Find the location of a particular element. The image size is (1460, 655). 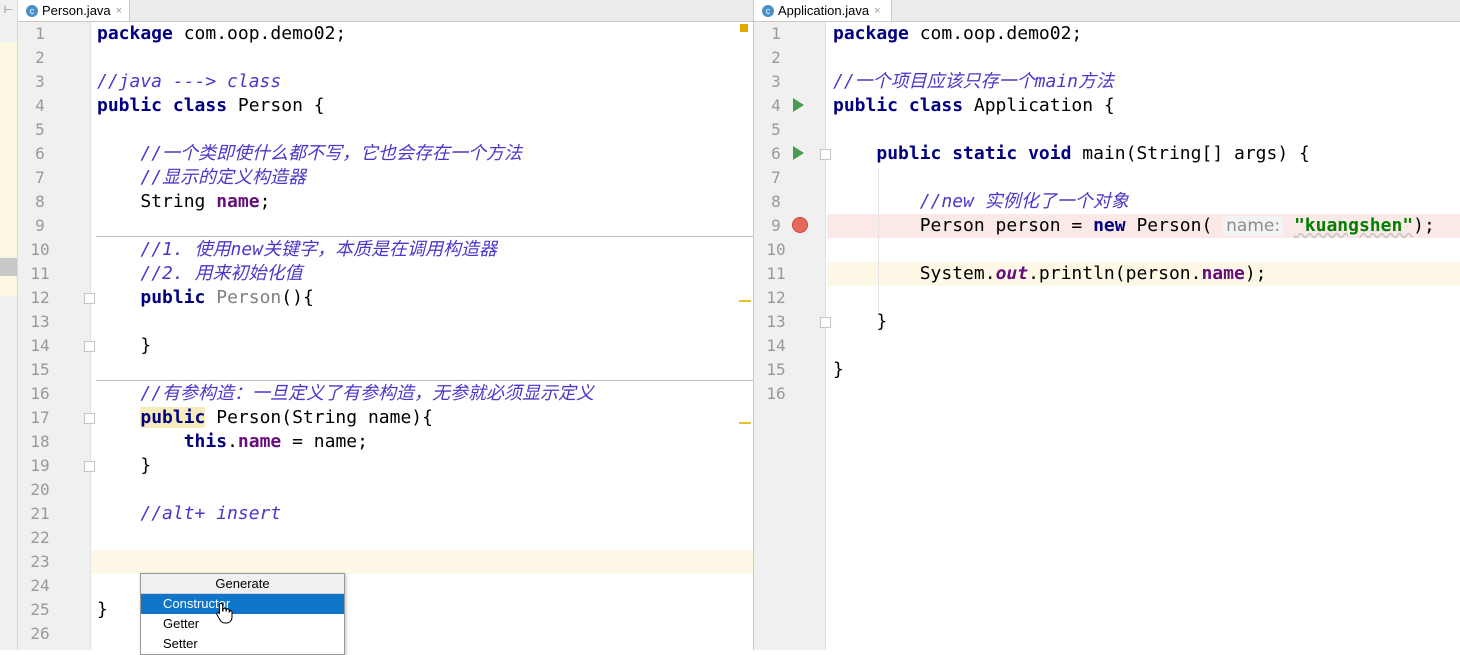

code-line: 4 public class Person { is located at coordinates (385, 106).